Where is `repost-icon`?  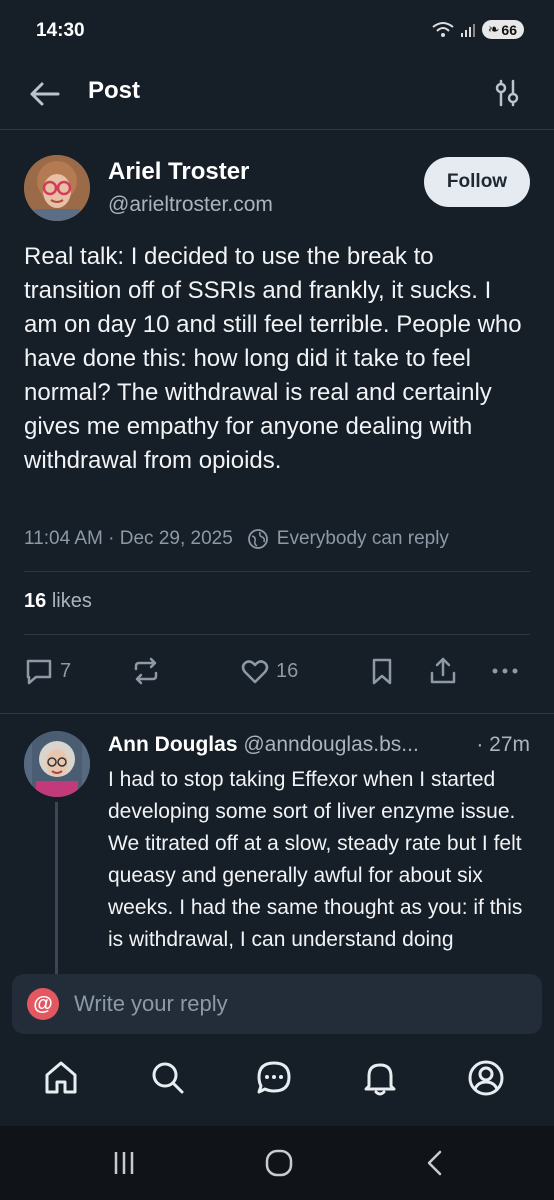 repost-icon is located at coordinates (146, 671).